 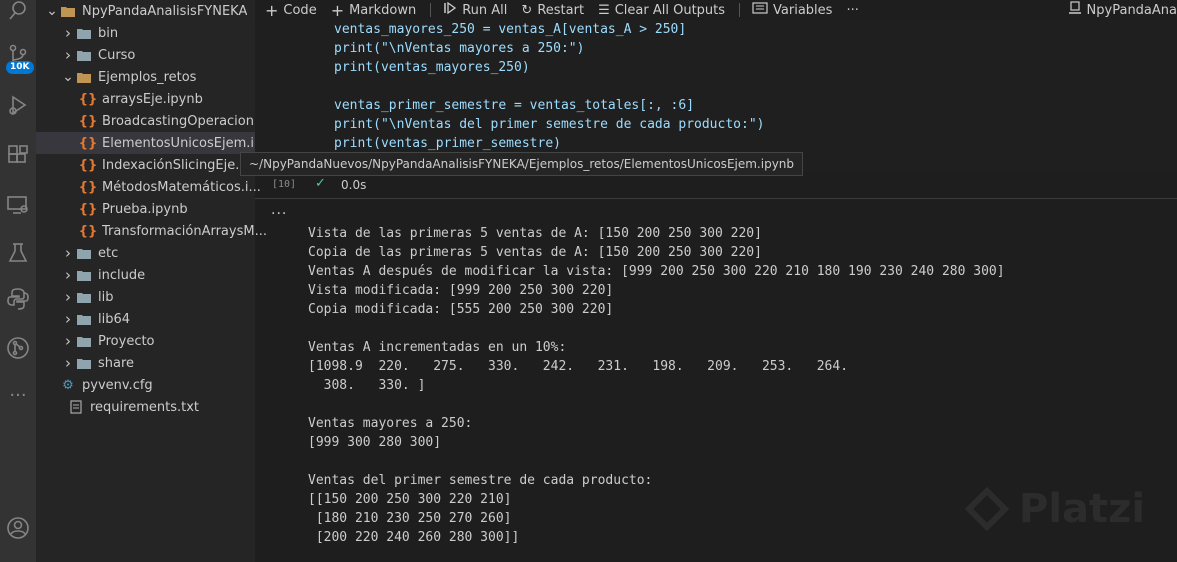 What do you see at coordinates (117, 385) in the screenshot?
I see `explorer-item-label: pyvenv.cfg` at bounding box center [117, 385].